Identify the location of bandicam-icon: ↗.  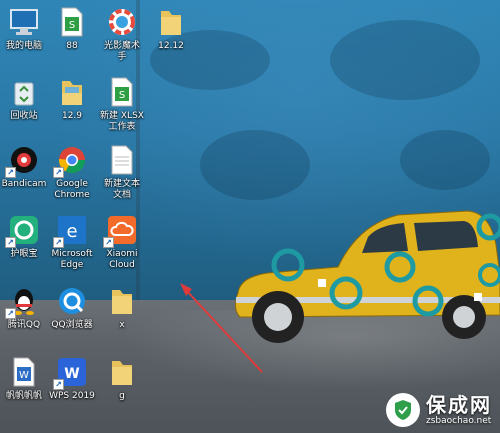
(22, 161).